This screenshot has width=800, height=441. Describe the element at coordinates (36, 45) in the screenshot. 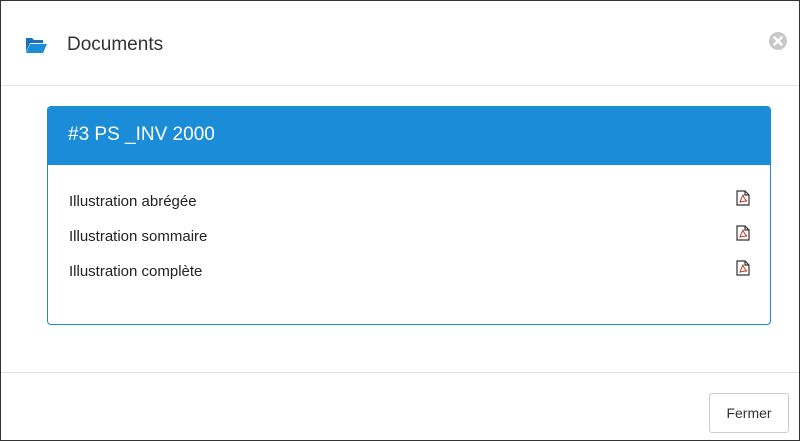

I see `folder-open-icon` at that location.